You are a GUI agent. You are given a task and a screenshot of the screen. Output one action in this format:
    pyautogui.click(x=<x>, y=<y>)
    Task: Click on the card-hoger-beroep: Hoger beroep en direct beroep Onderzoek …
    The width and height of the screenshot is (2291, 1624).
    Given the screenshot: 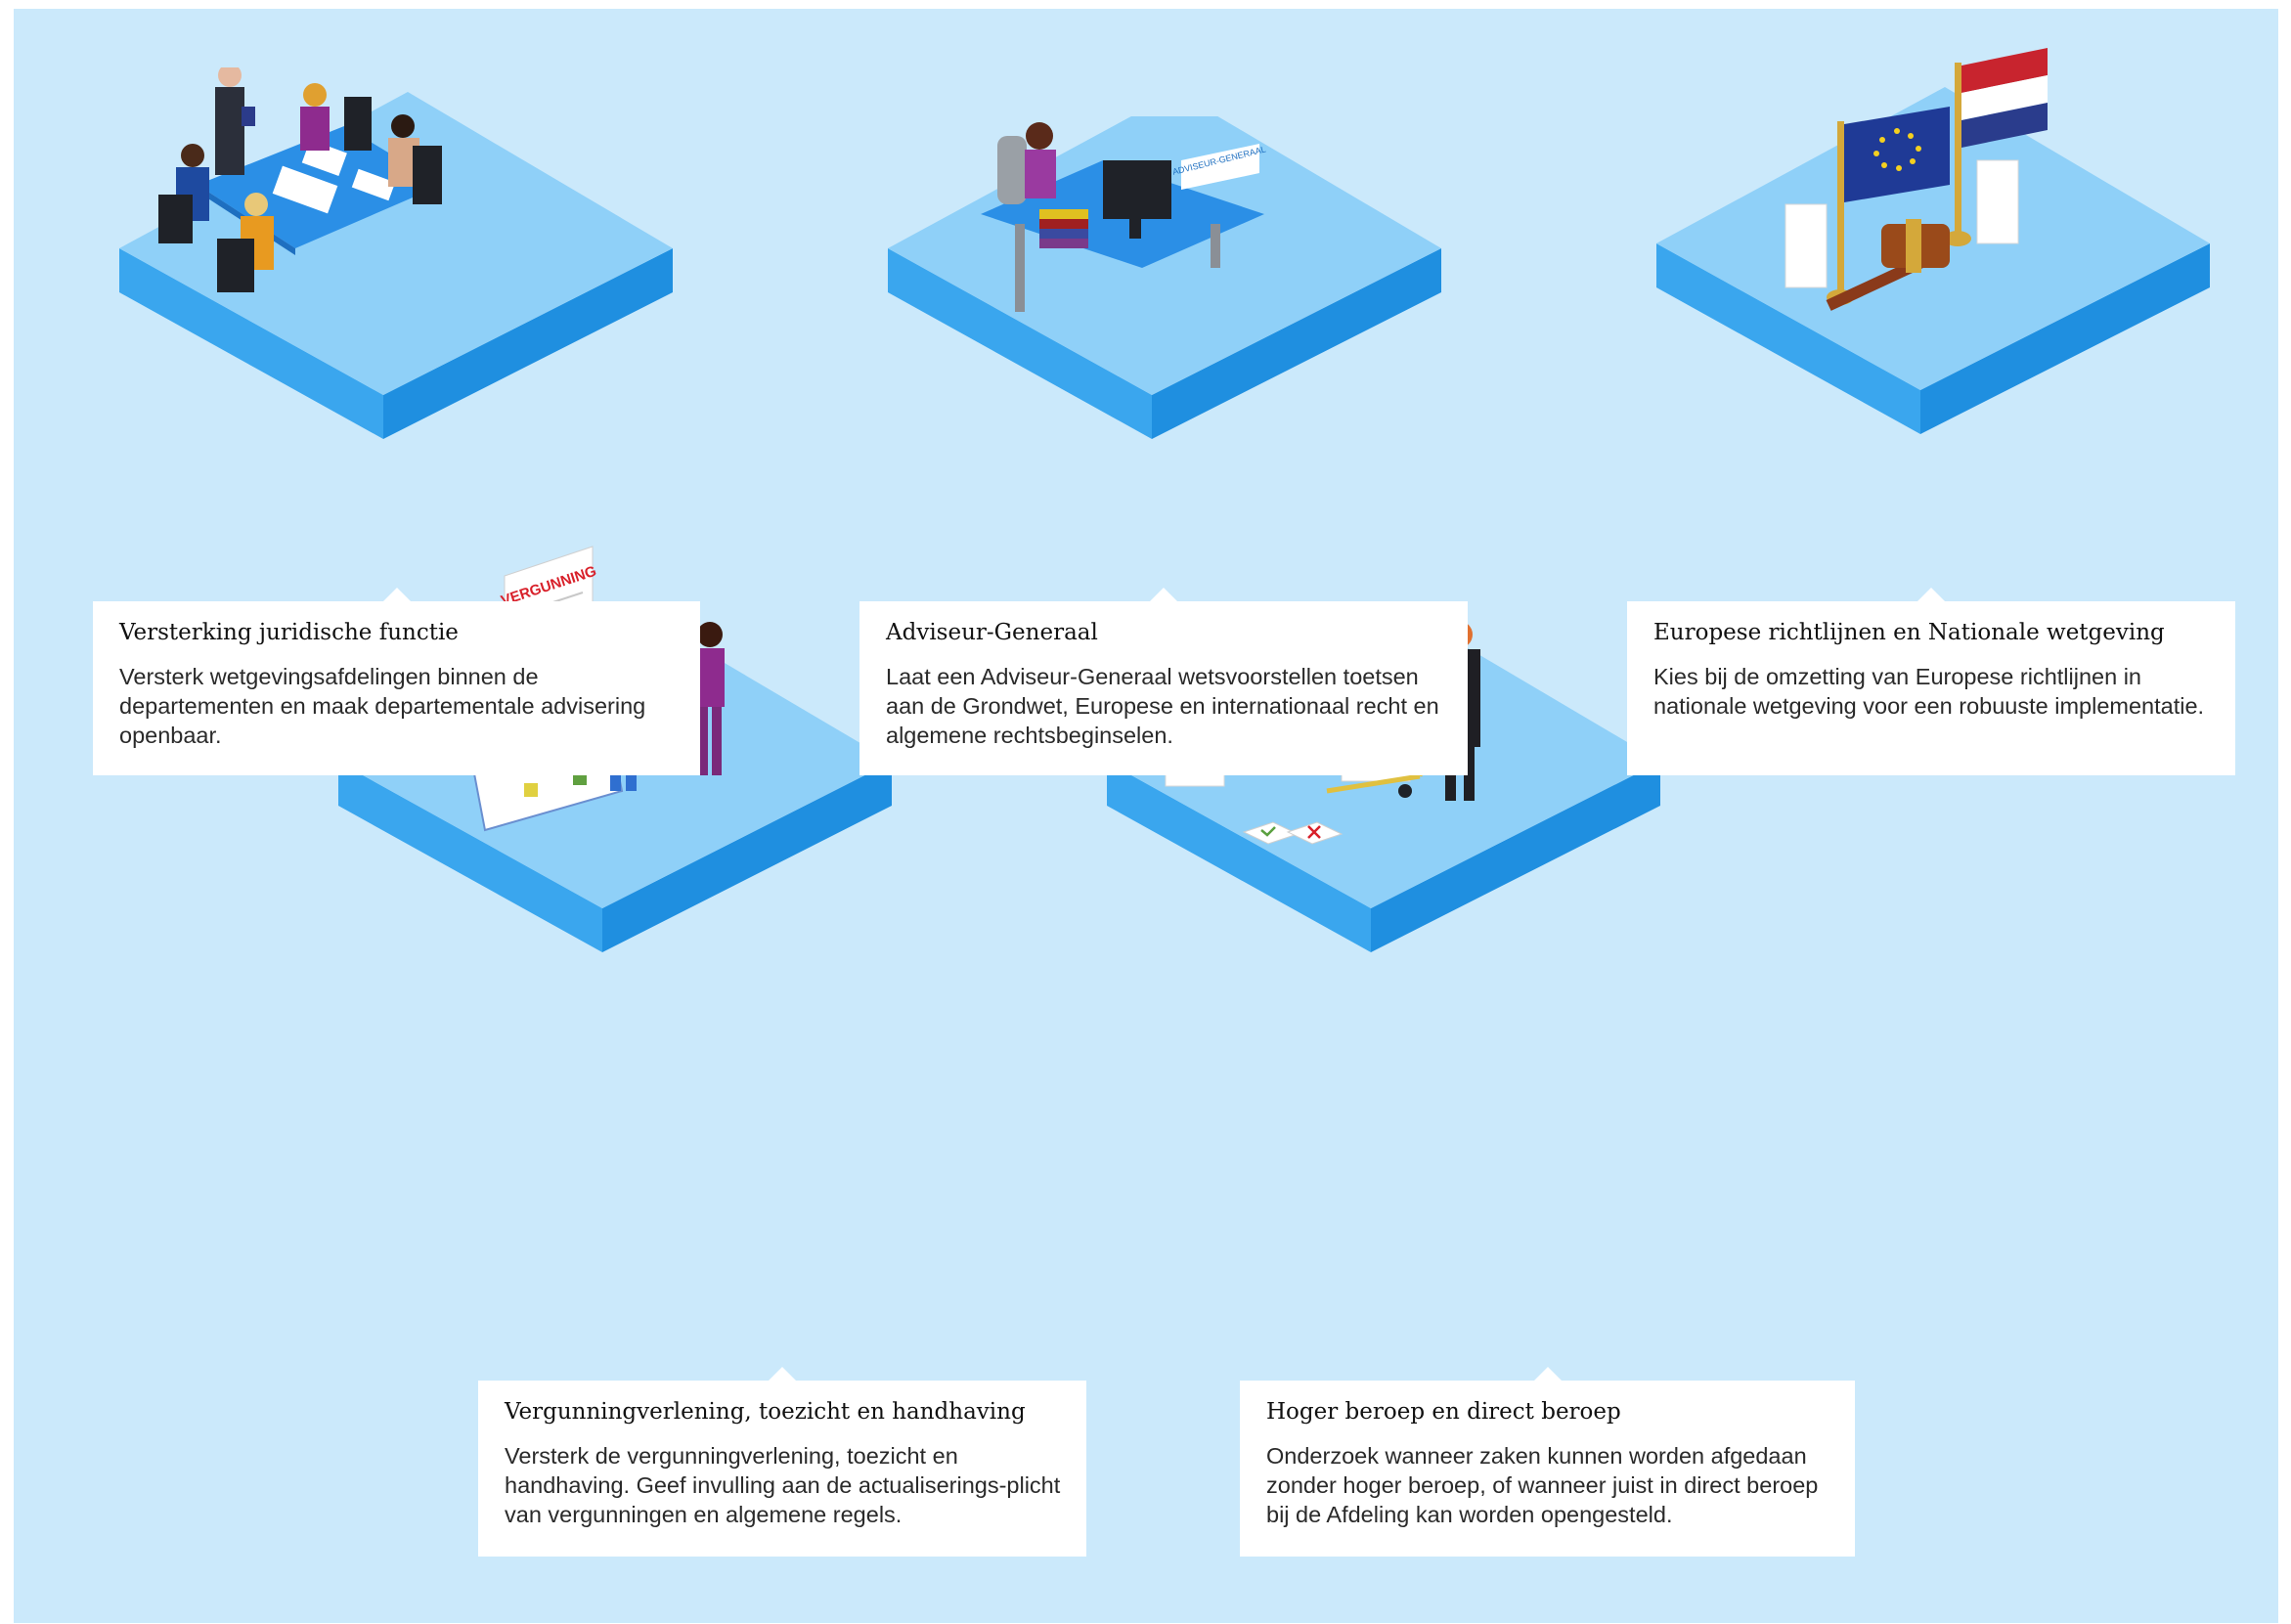 What is the action you would take?
    pyautogui.click(x=1548, y=1462)
    